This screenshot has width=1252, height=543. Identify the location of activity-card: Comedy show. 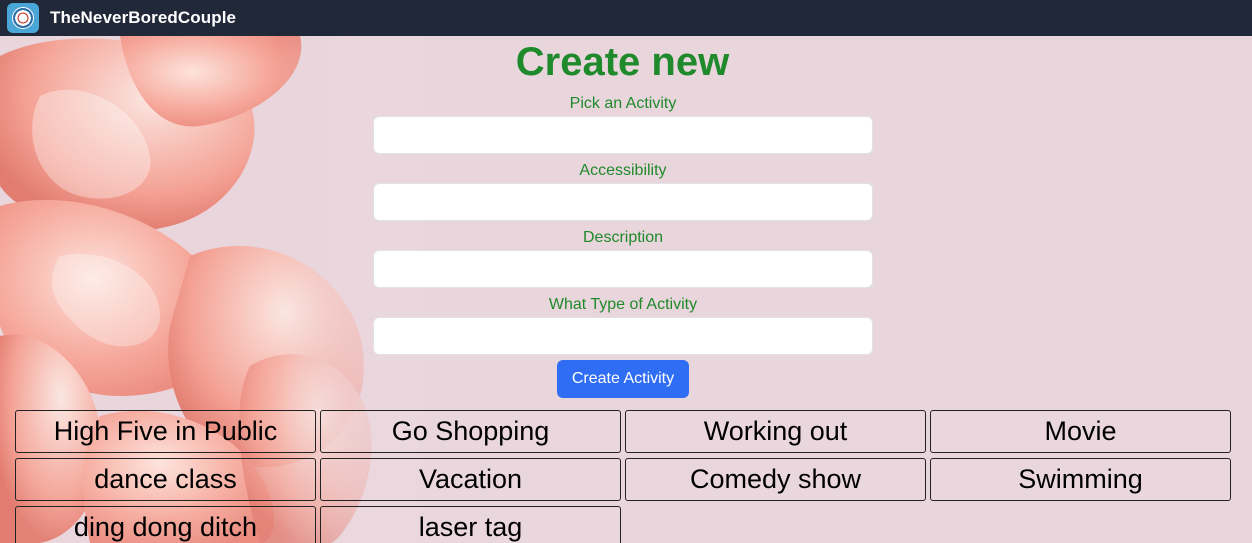
(775, 479).